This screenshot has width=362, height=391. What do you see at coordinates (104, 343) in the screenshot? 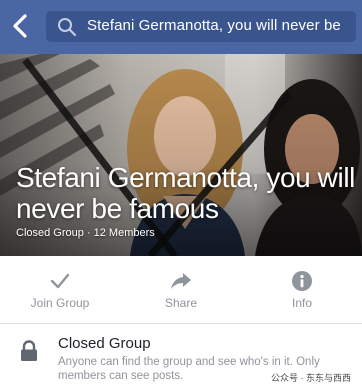
I see `privacy-title: Closed Group` at bounding box center [104, 343].